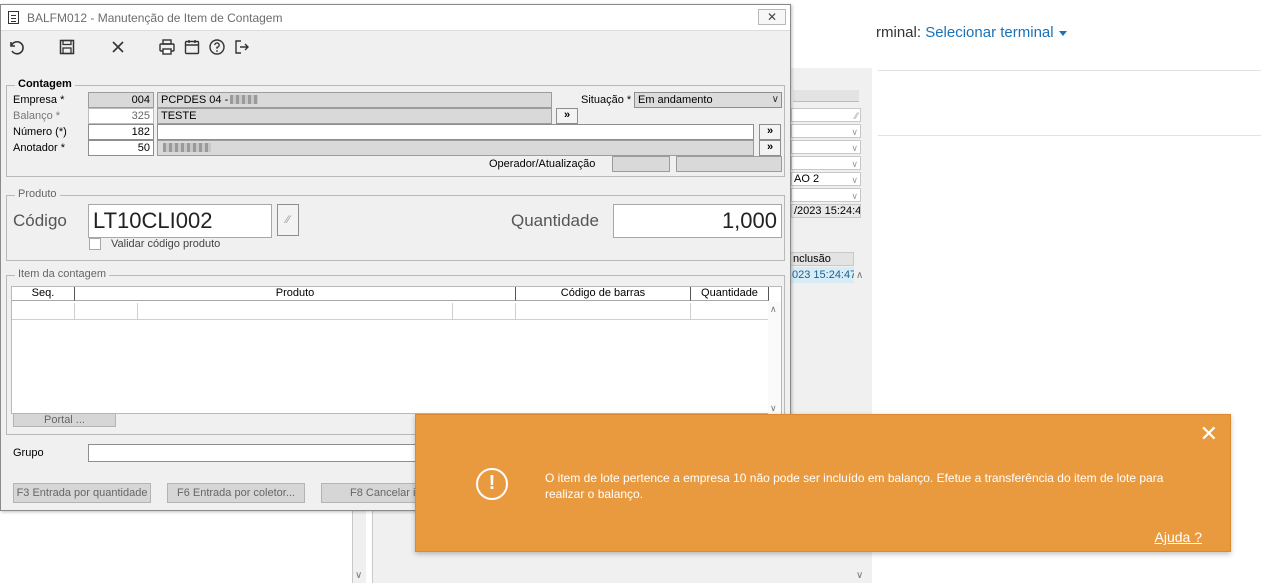  Describe the element at coordinates (370, 493) in the screenshot. I see `f8-cancelar-item-button: F8 Cancelar it` at that location.